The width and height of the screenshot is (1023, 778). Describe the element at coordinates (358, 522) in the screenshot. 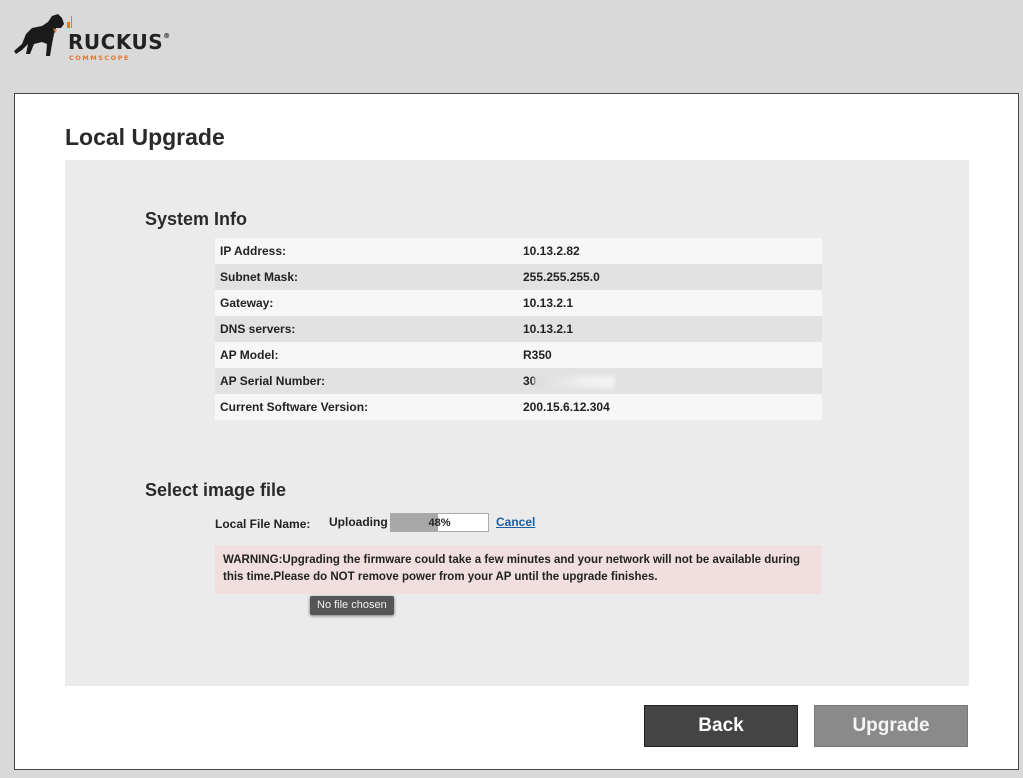

I see `upload-status: Uploading` at that location.